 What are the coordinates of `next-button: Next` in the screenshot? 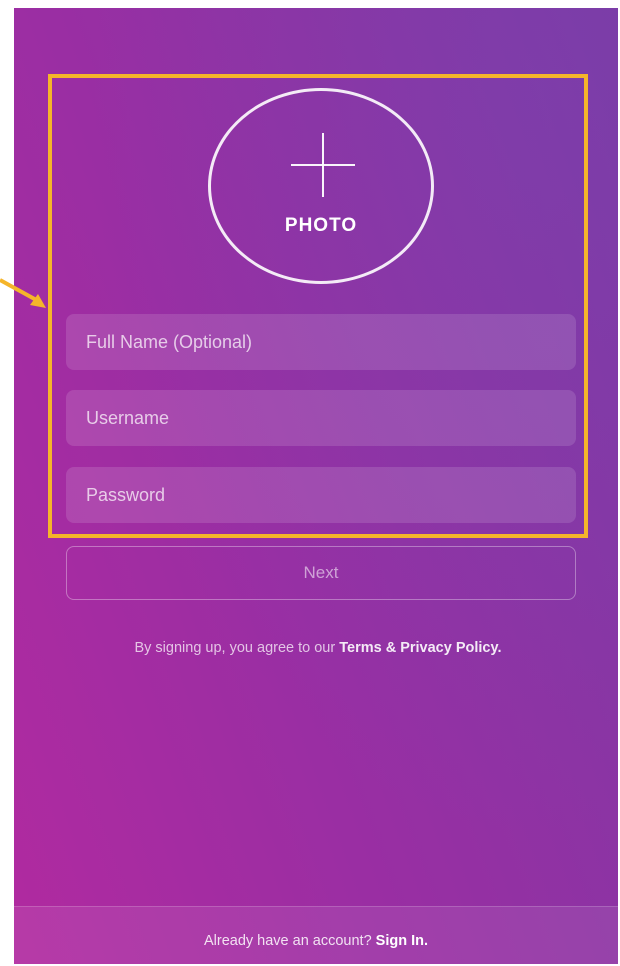 It's located at (321, 573).